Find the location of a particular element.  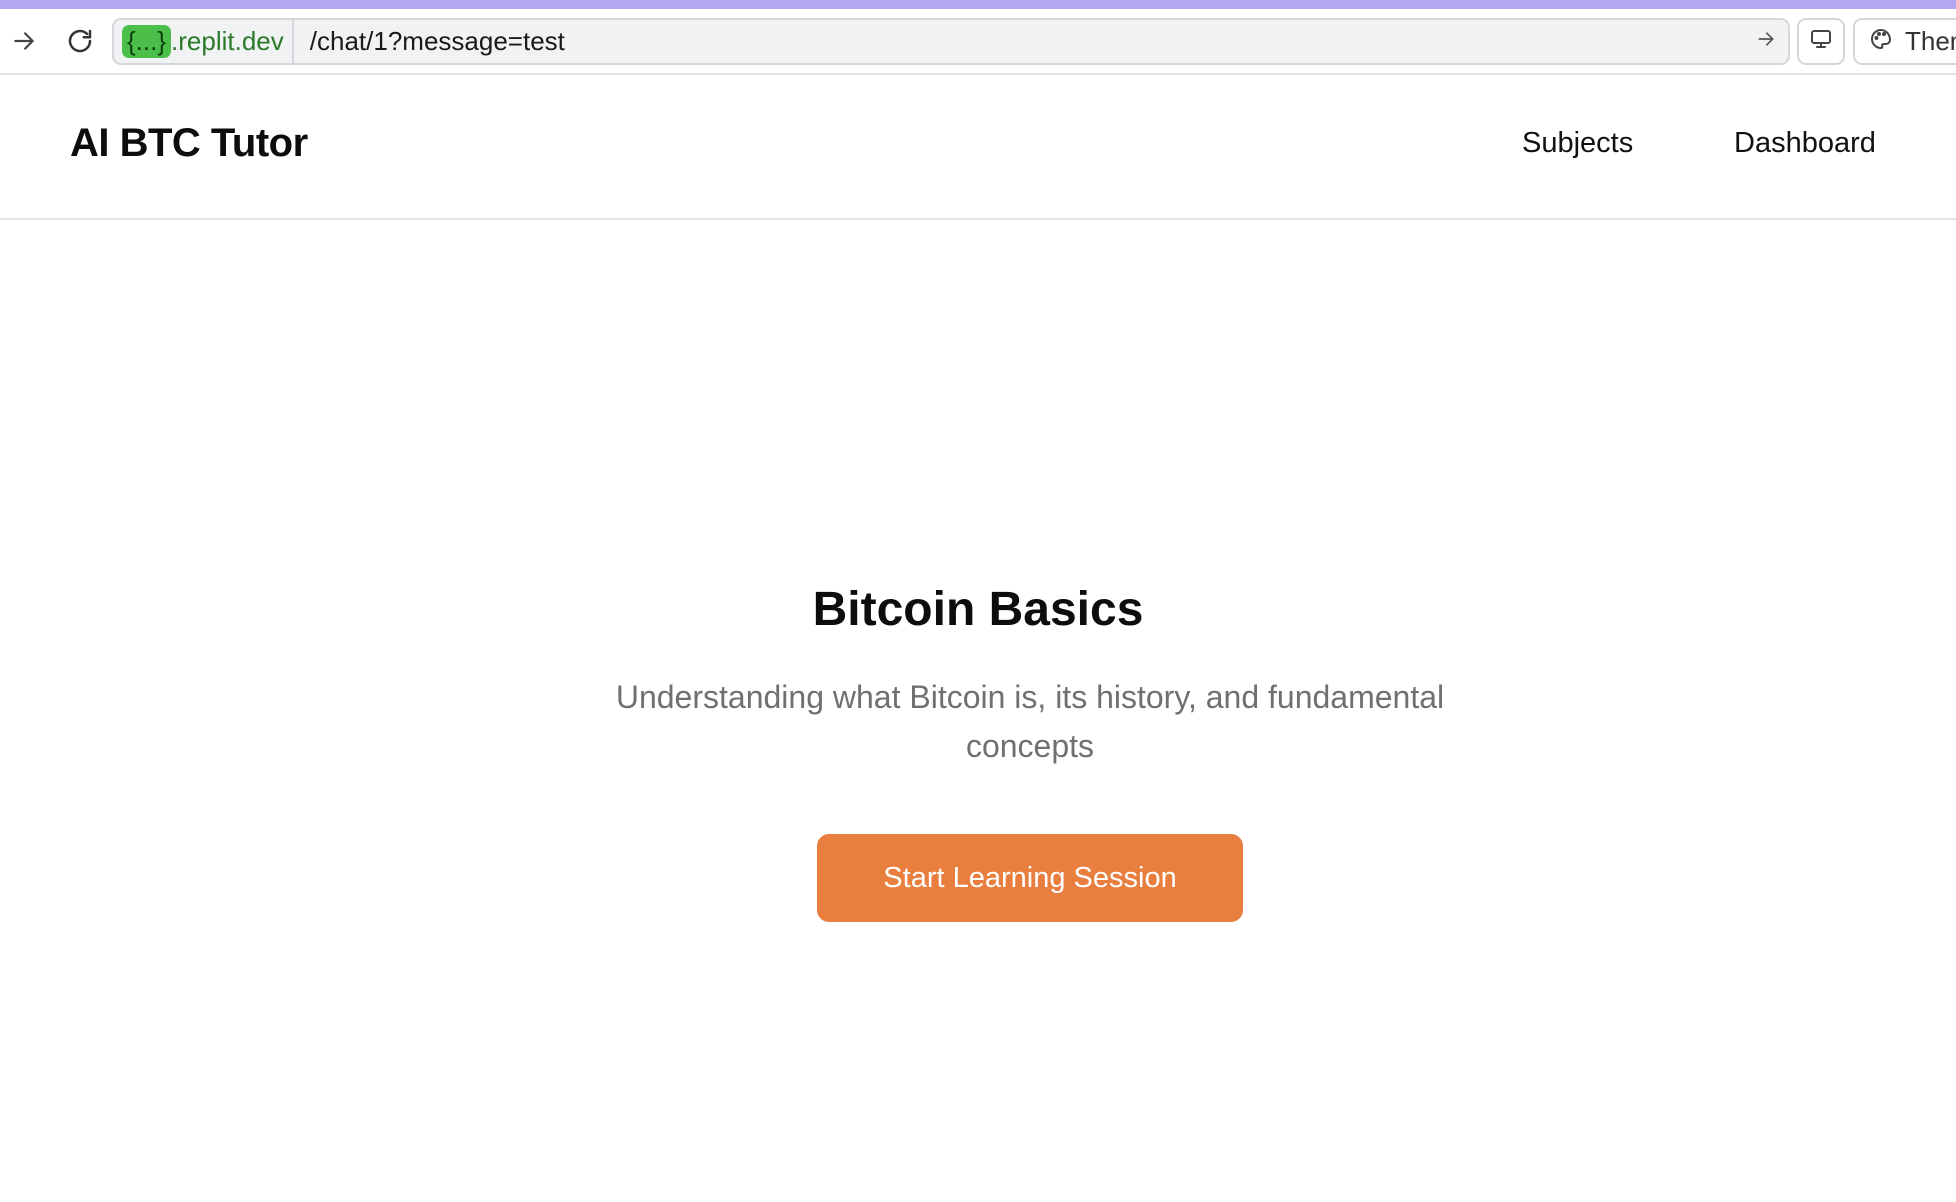

monitor-icon is located at coordinates (1821, 41).